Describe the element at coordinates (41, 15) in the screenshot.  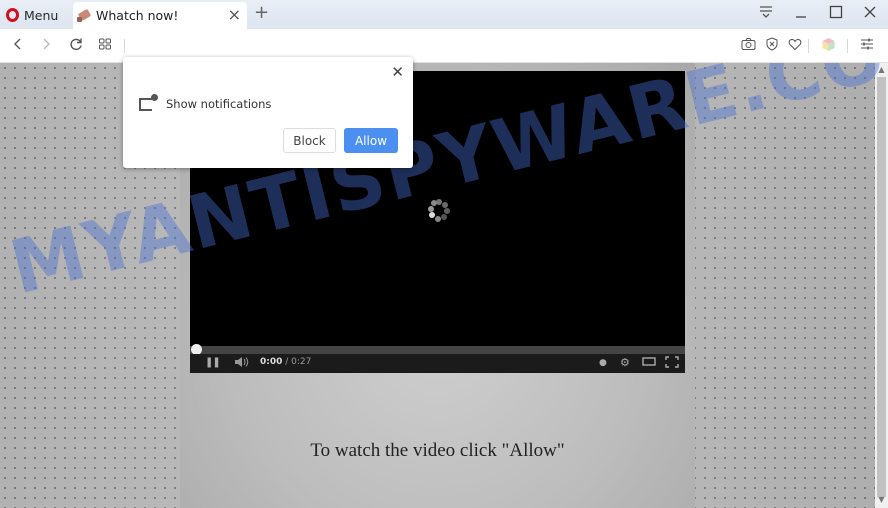
I see `menu-label: Menu` at that location.